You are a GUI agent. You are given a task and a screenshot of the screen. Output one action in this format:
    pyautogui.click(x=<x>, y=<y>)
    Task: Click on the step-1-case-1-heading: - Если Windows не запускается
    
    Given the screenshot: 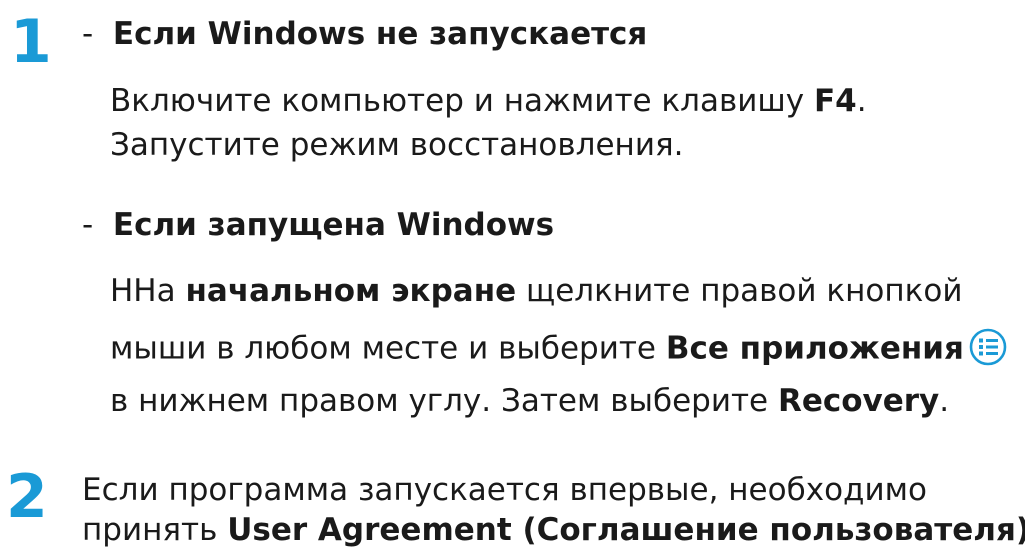 What is the action you would take?
    pyautogui.click(x=364, y=34)
    